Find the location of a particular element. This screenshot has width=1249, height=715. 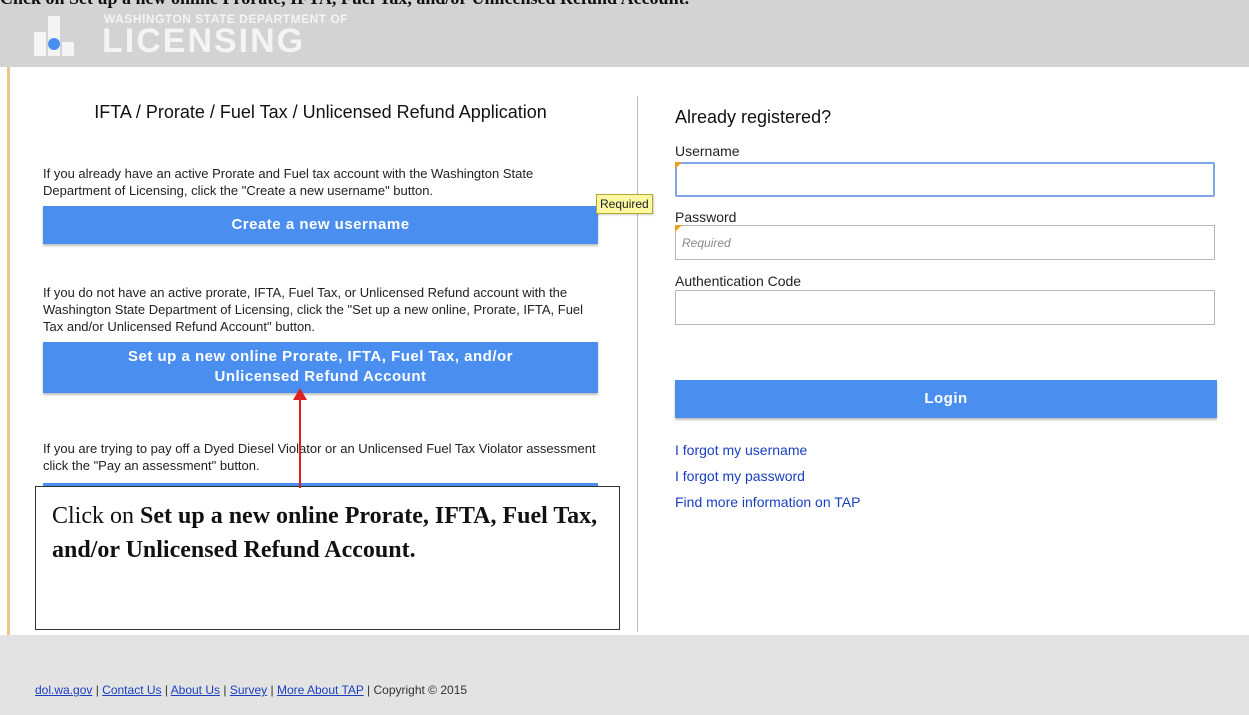

dol-logo-icon is located at coordinates (54, 36).